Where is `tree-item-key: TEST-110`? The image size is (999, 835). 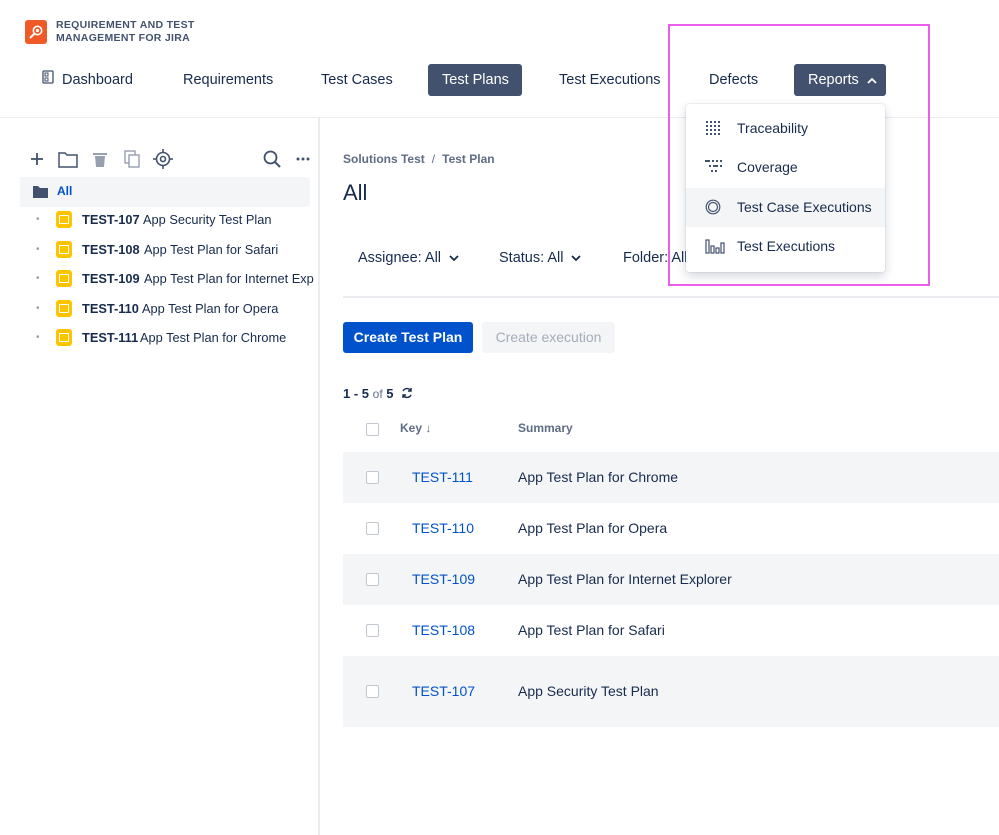 tree-item-key: TEST-110 is located at coordinates (110, 308).